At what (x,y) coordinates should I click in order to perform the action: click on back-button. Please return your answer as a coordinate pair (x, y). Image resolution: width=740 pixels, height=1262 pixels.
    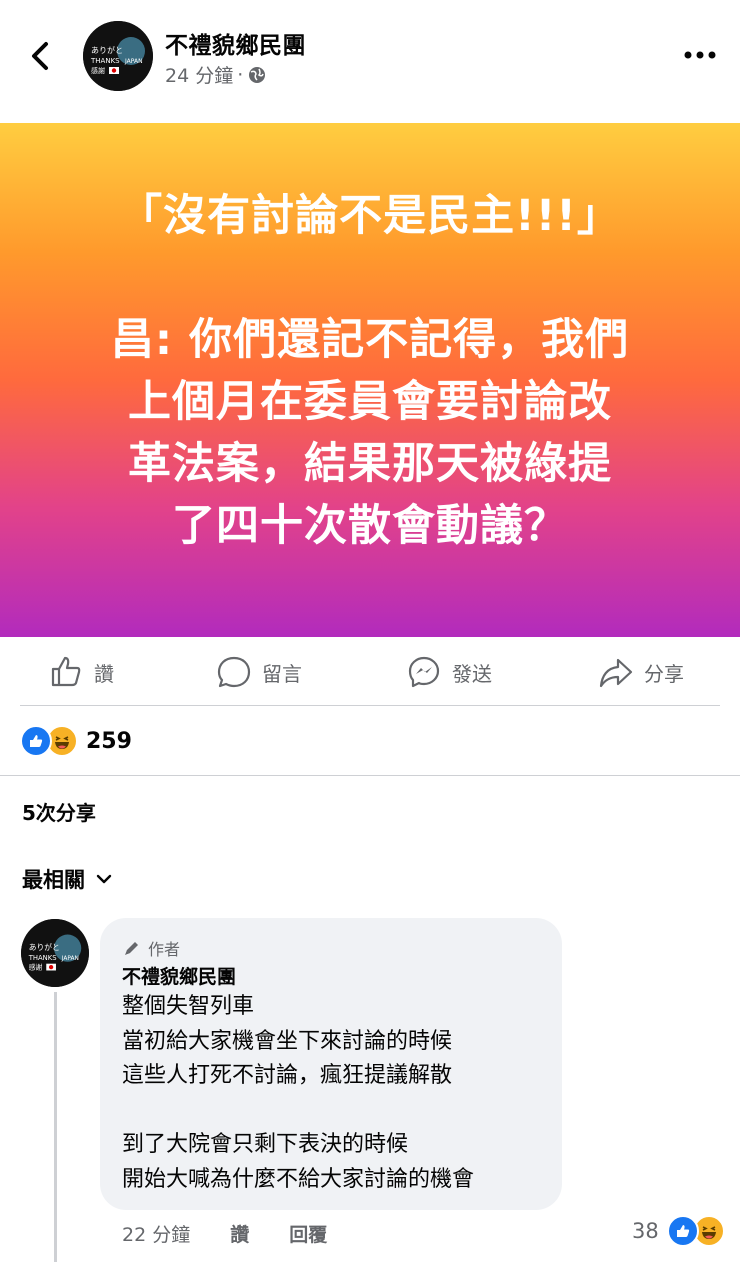
    Looking at the image, I should click on (42, 56).